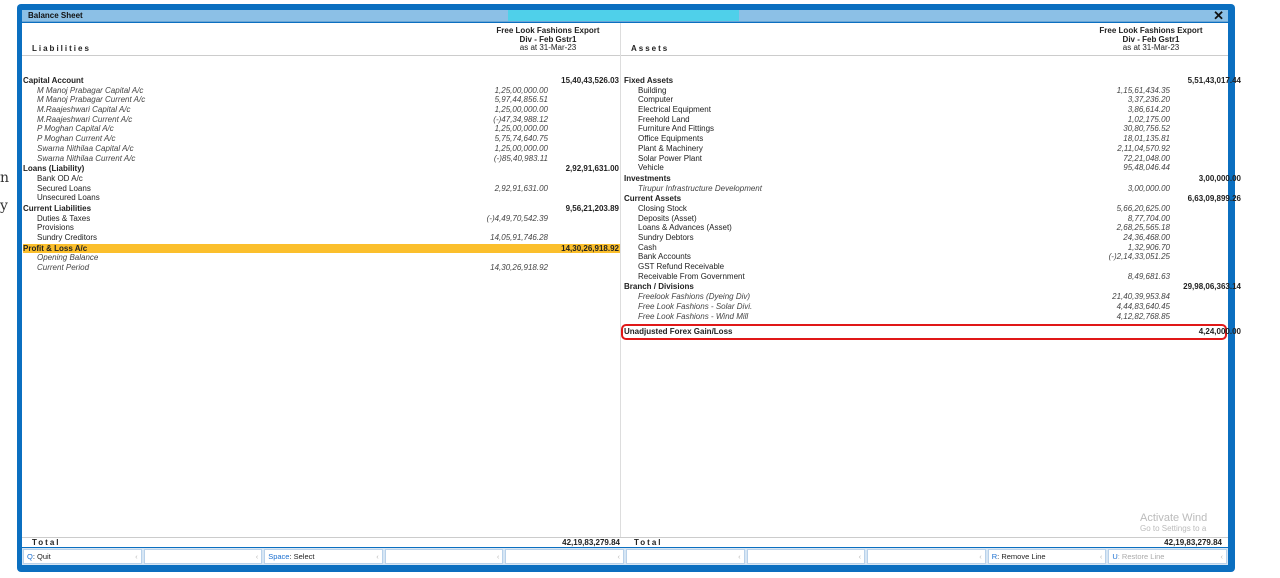 This screenshot has width=1280, height=578. I want to click on sub-amount: 8,77,704.00, so click(1148, 218).